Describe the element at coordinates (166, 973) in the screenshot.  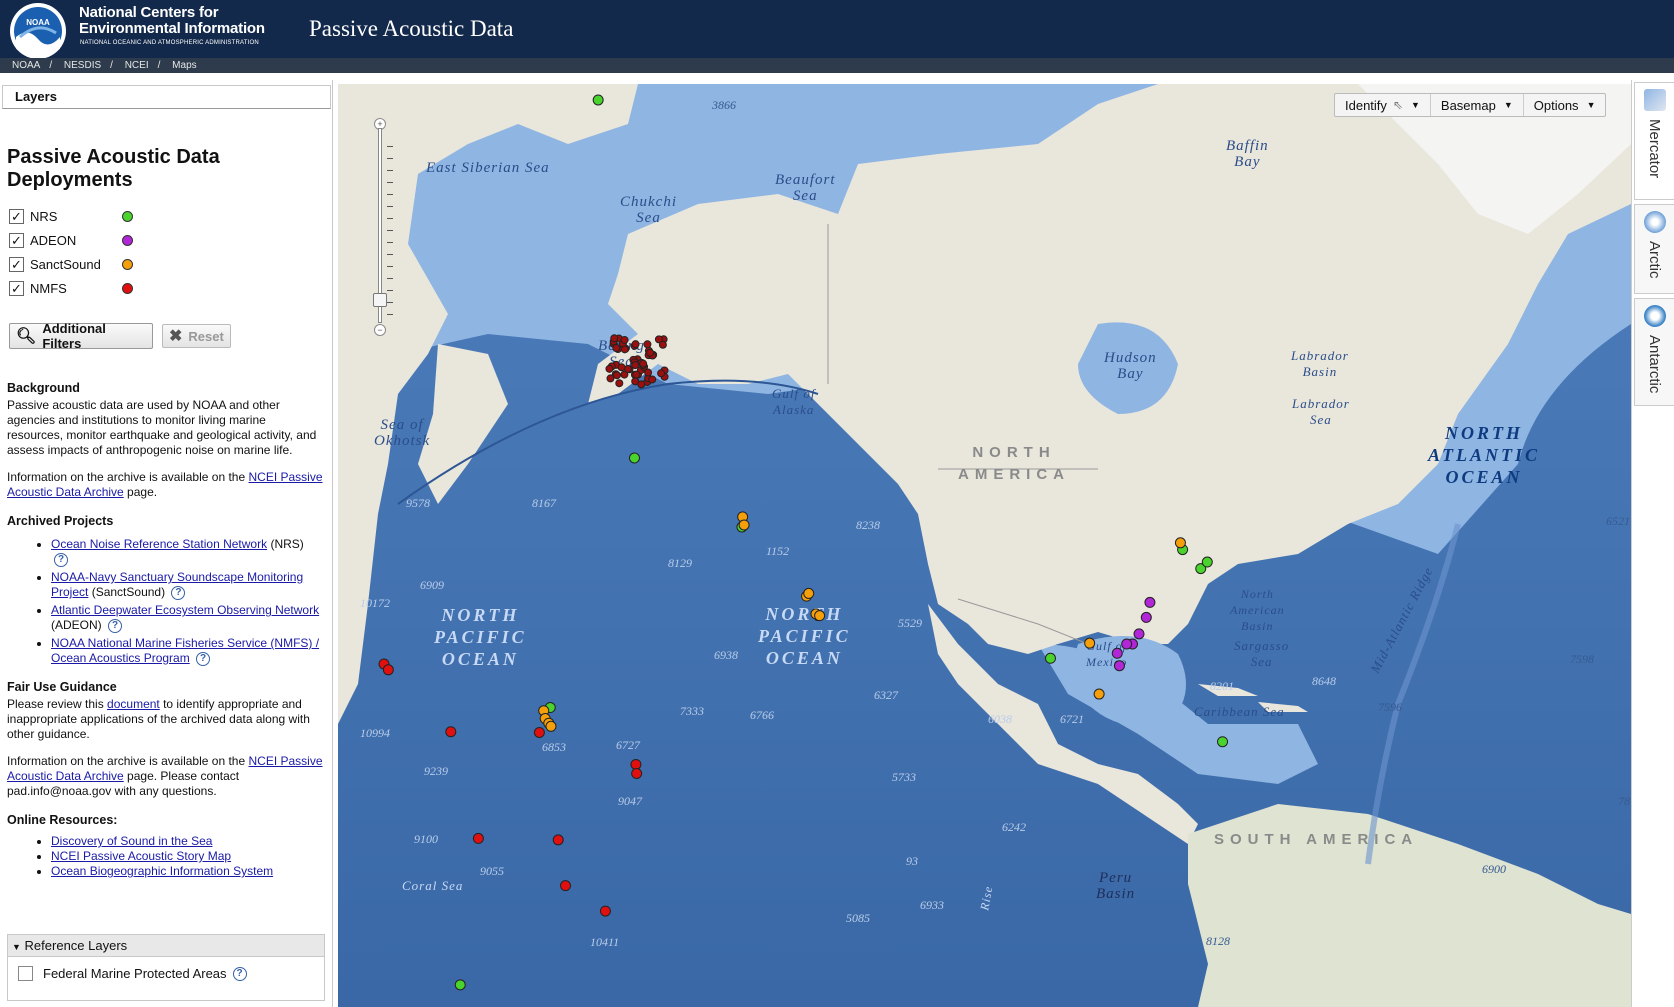
I see `reference-layer-row: Federal Marine Protected Areas ?` at that location.